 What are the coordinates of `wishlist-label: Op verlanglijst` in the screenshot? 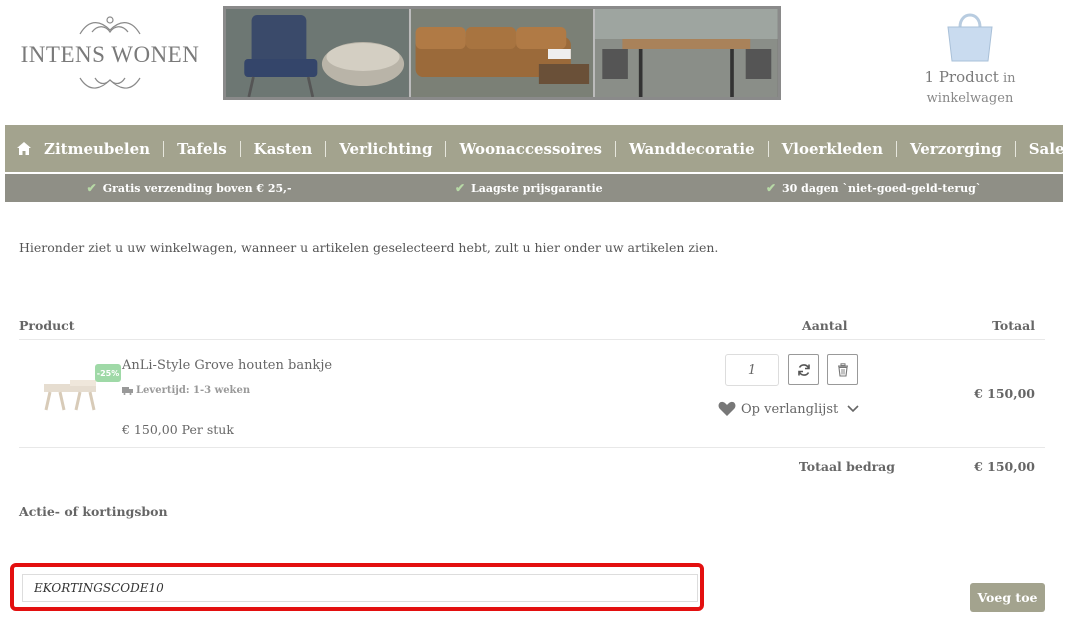 It's located at (790, 409).